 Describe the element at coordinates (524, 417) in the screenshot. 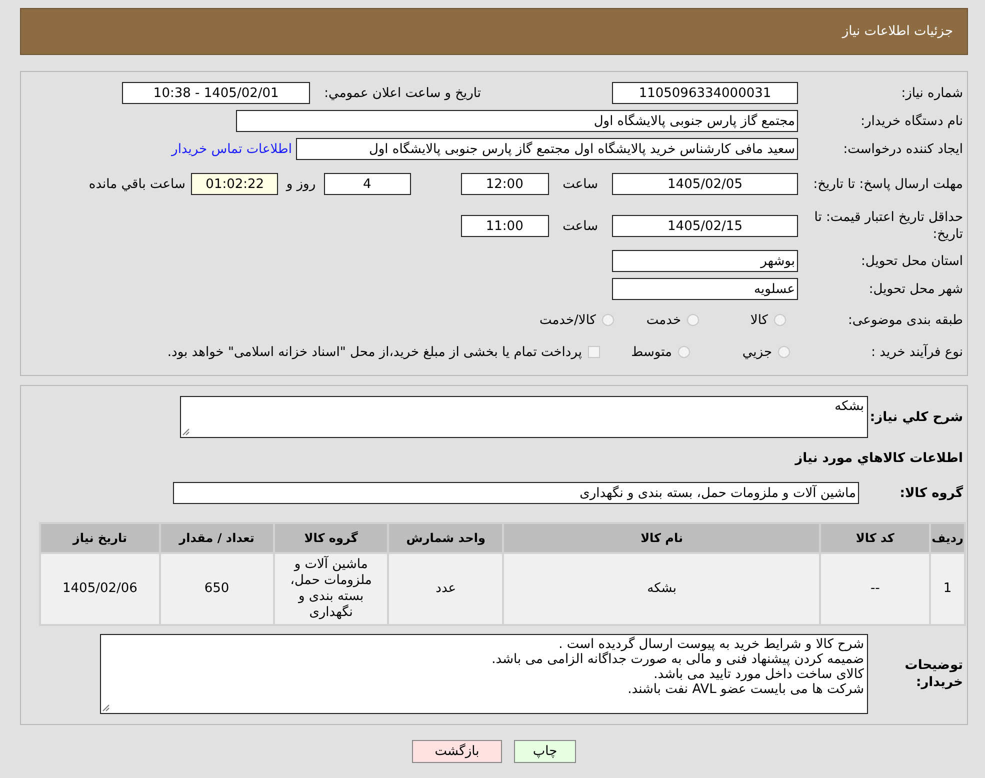

I see `description-textarea: بشکه` at that location.